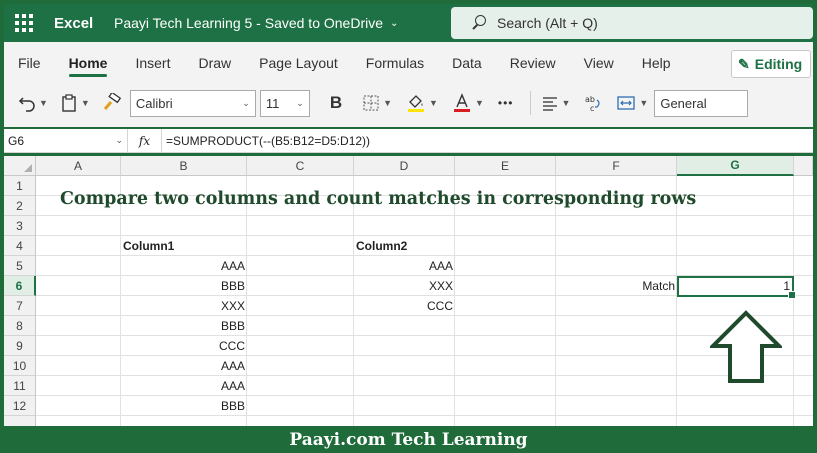 This screenshot has height=453, width=817. Describe the element at coordinates (656, 63) in the screenshot. I see `tab-help: Help` at that location.